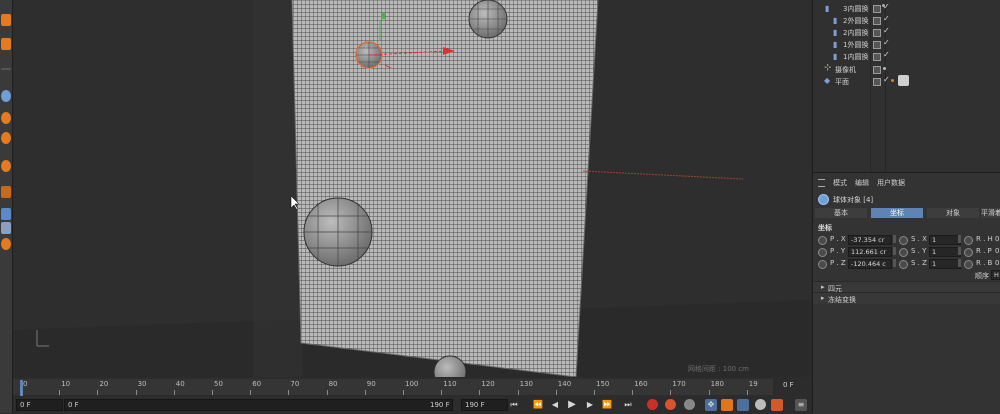 The image size is (1000, 414). Describe the element at coordinates (821, 183) in the screenshot. I see `hamburger-icon` at that location.